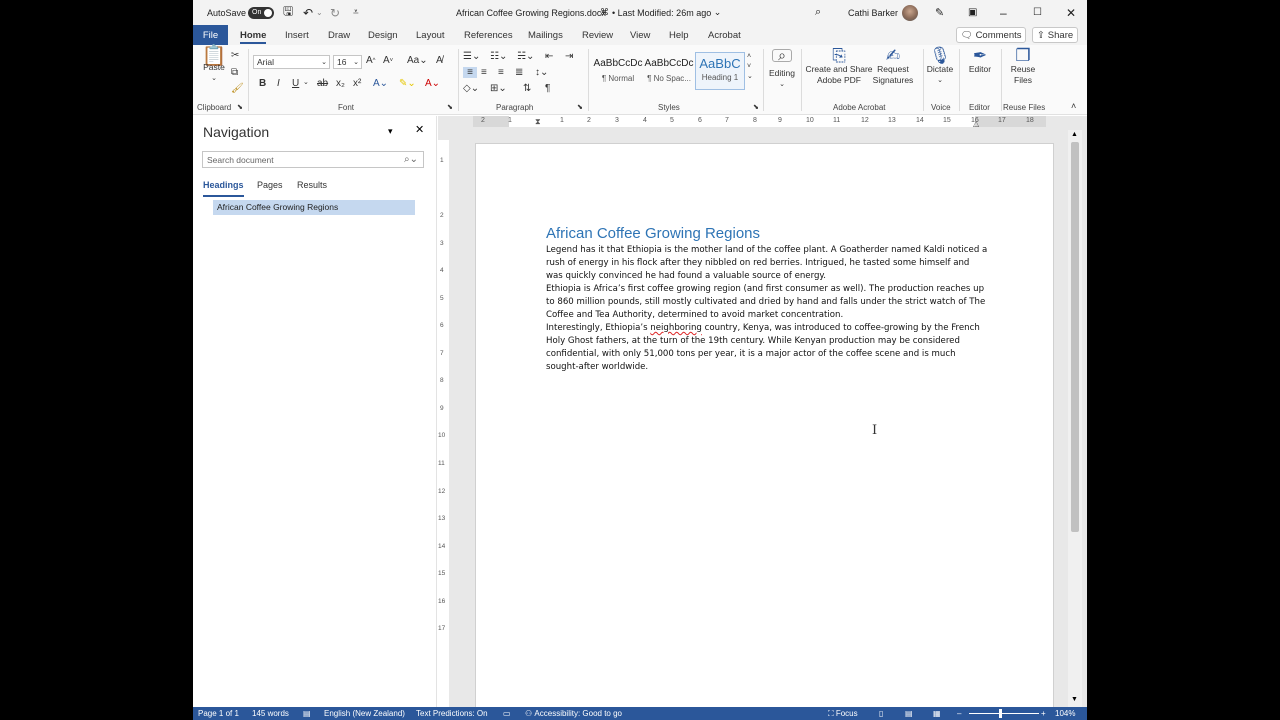 Image resolution: width=1280 pixels, height=720 pixels. I want to click on right-indent-marker-icon: △, so click(976, 123).